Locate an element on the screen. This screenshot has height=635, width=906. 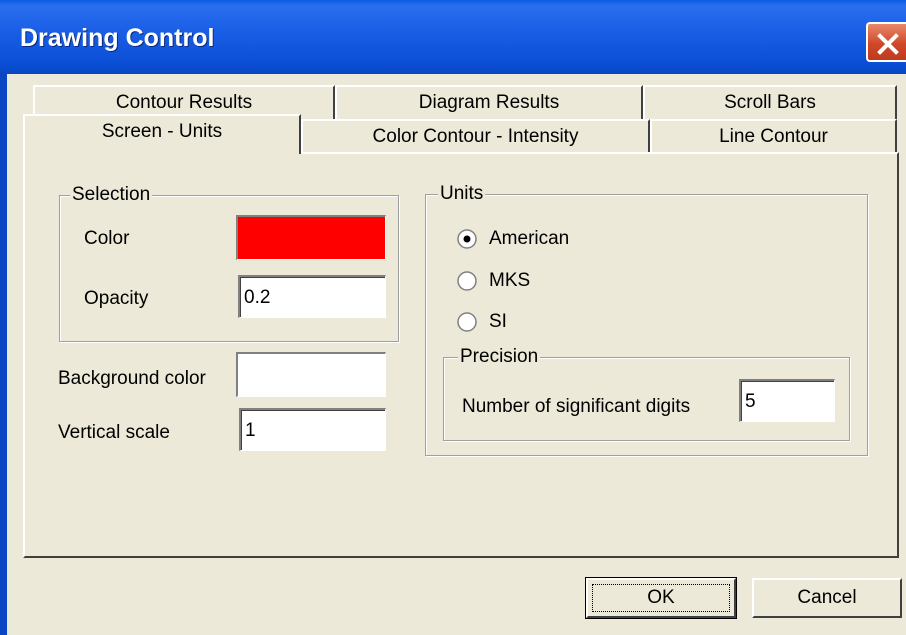
radio-american-label: American is located at coordinates (529, 238).